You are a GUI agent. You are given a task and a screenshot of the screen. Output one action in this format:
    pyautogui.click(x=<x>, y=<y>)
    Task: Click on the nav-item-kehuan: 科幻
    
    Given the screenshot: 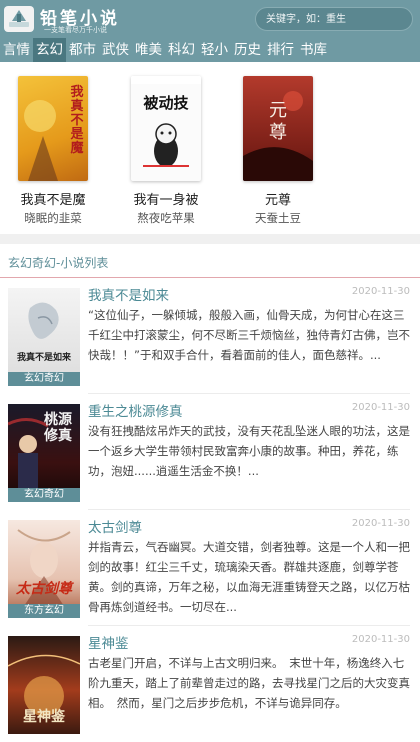 What is the action you would take?
    pyautogui.click(x=181, y=50)
    